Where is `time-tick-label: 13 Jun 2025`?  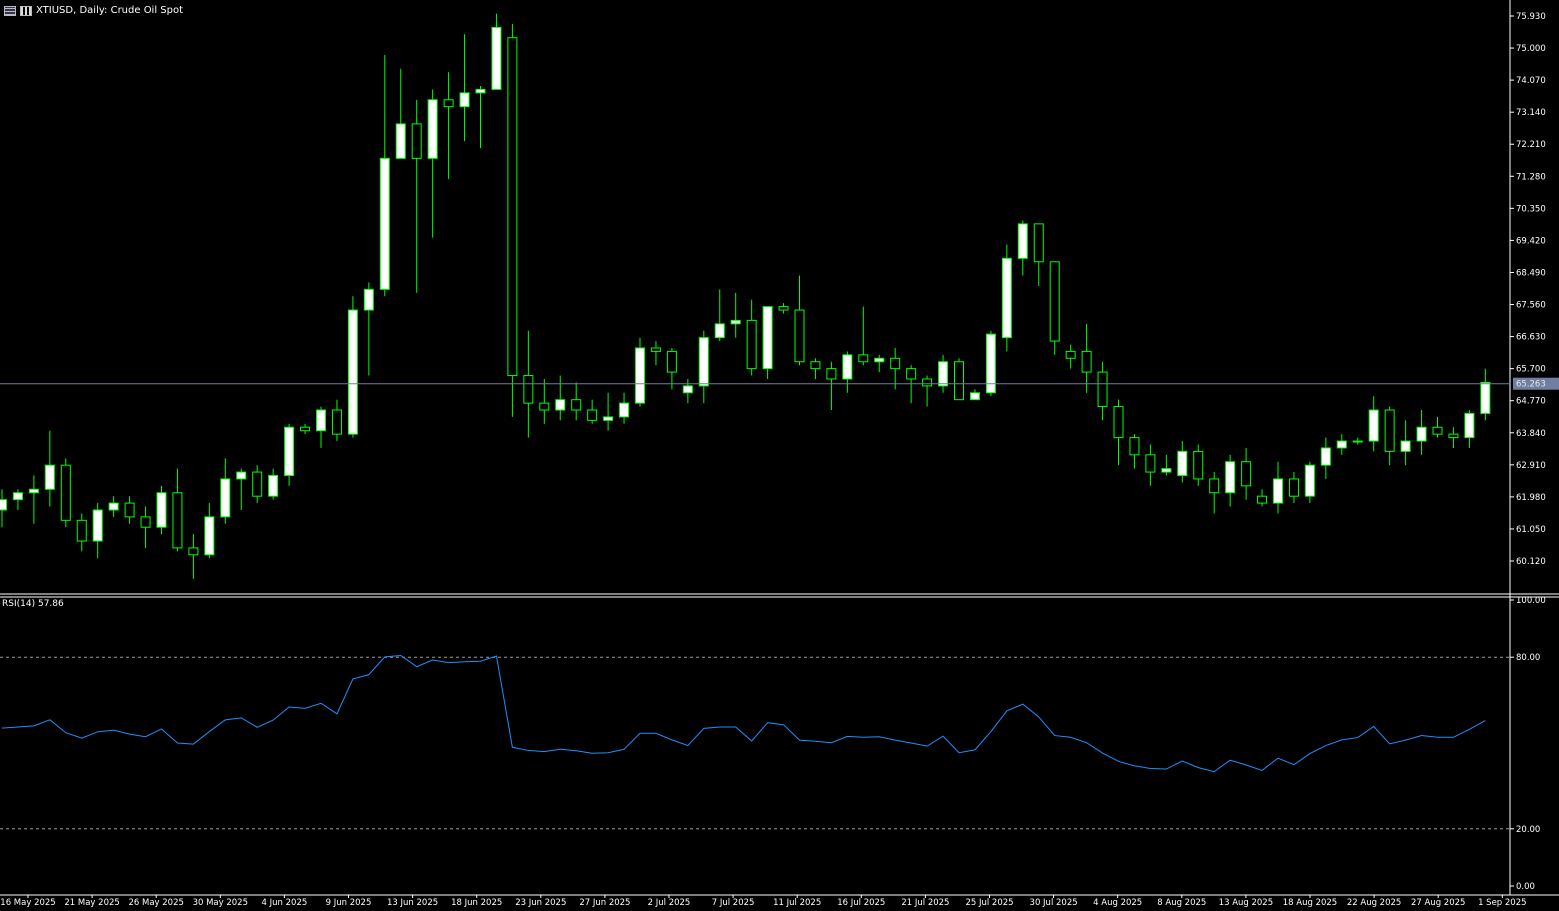 time-tick-label: 13 Jun 2025 is located at coordinates (412, 903).